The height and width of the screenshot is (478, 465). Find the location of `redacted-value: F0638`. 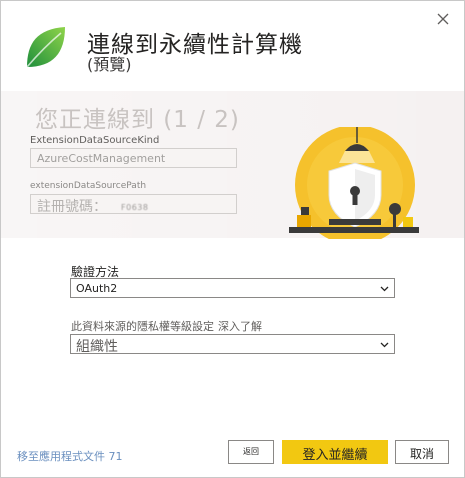

redacted-value: F0638 is located at coordinates (135, 207).